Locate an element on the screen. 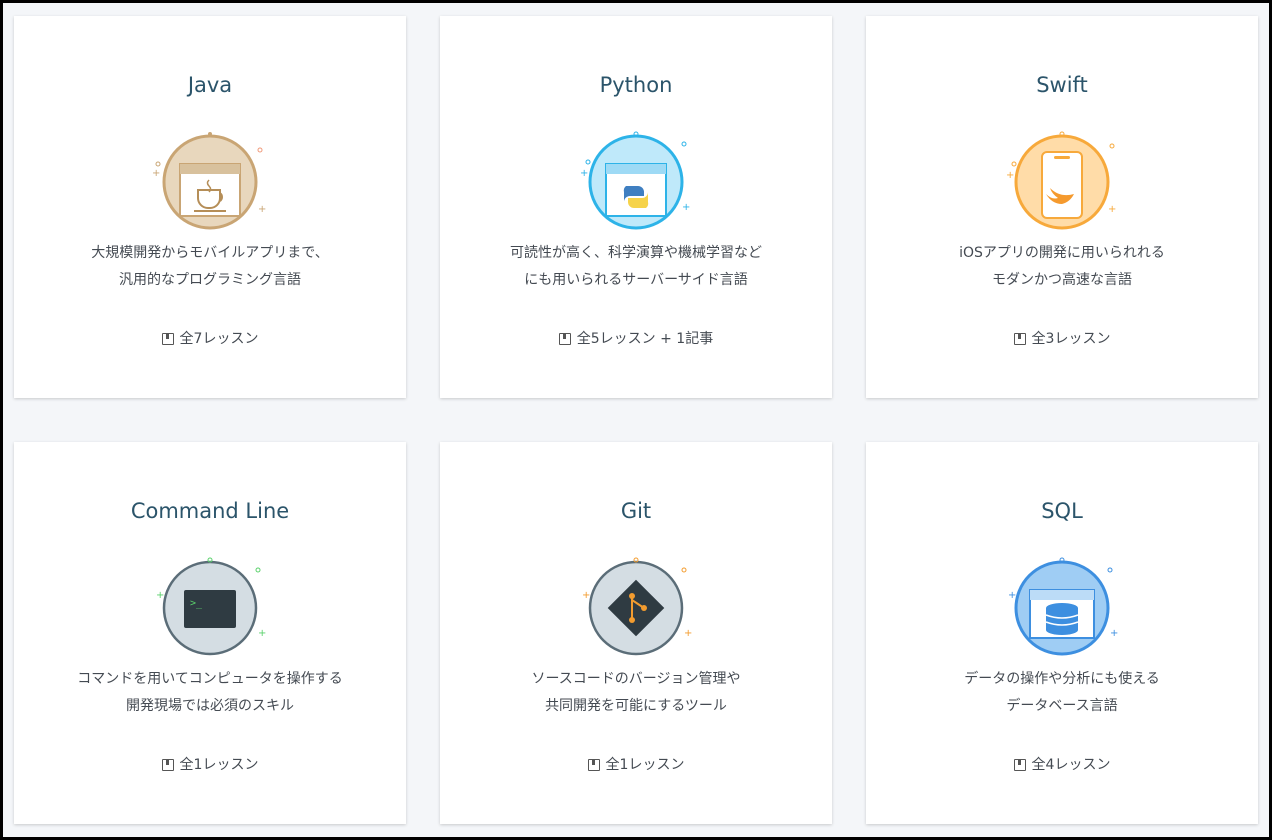 Image resolution: width=1272 pixels, height=840 pixels. terminal-icon: >_ + + is located at coordinates (211, 606).